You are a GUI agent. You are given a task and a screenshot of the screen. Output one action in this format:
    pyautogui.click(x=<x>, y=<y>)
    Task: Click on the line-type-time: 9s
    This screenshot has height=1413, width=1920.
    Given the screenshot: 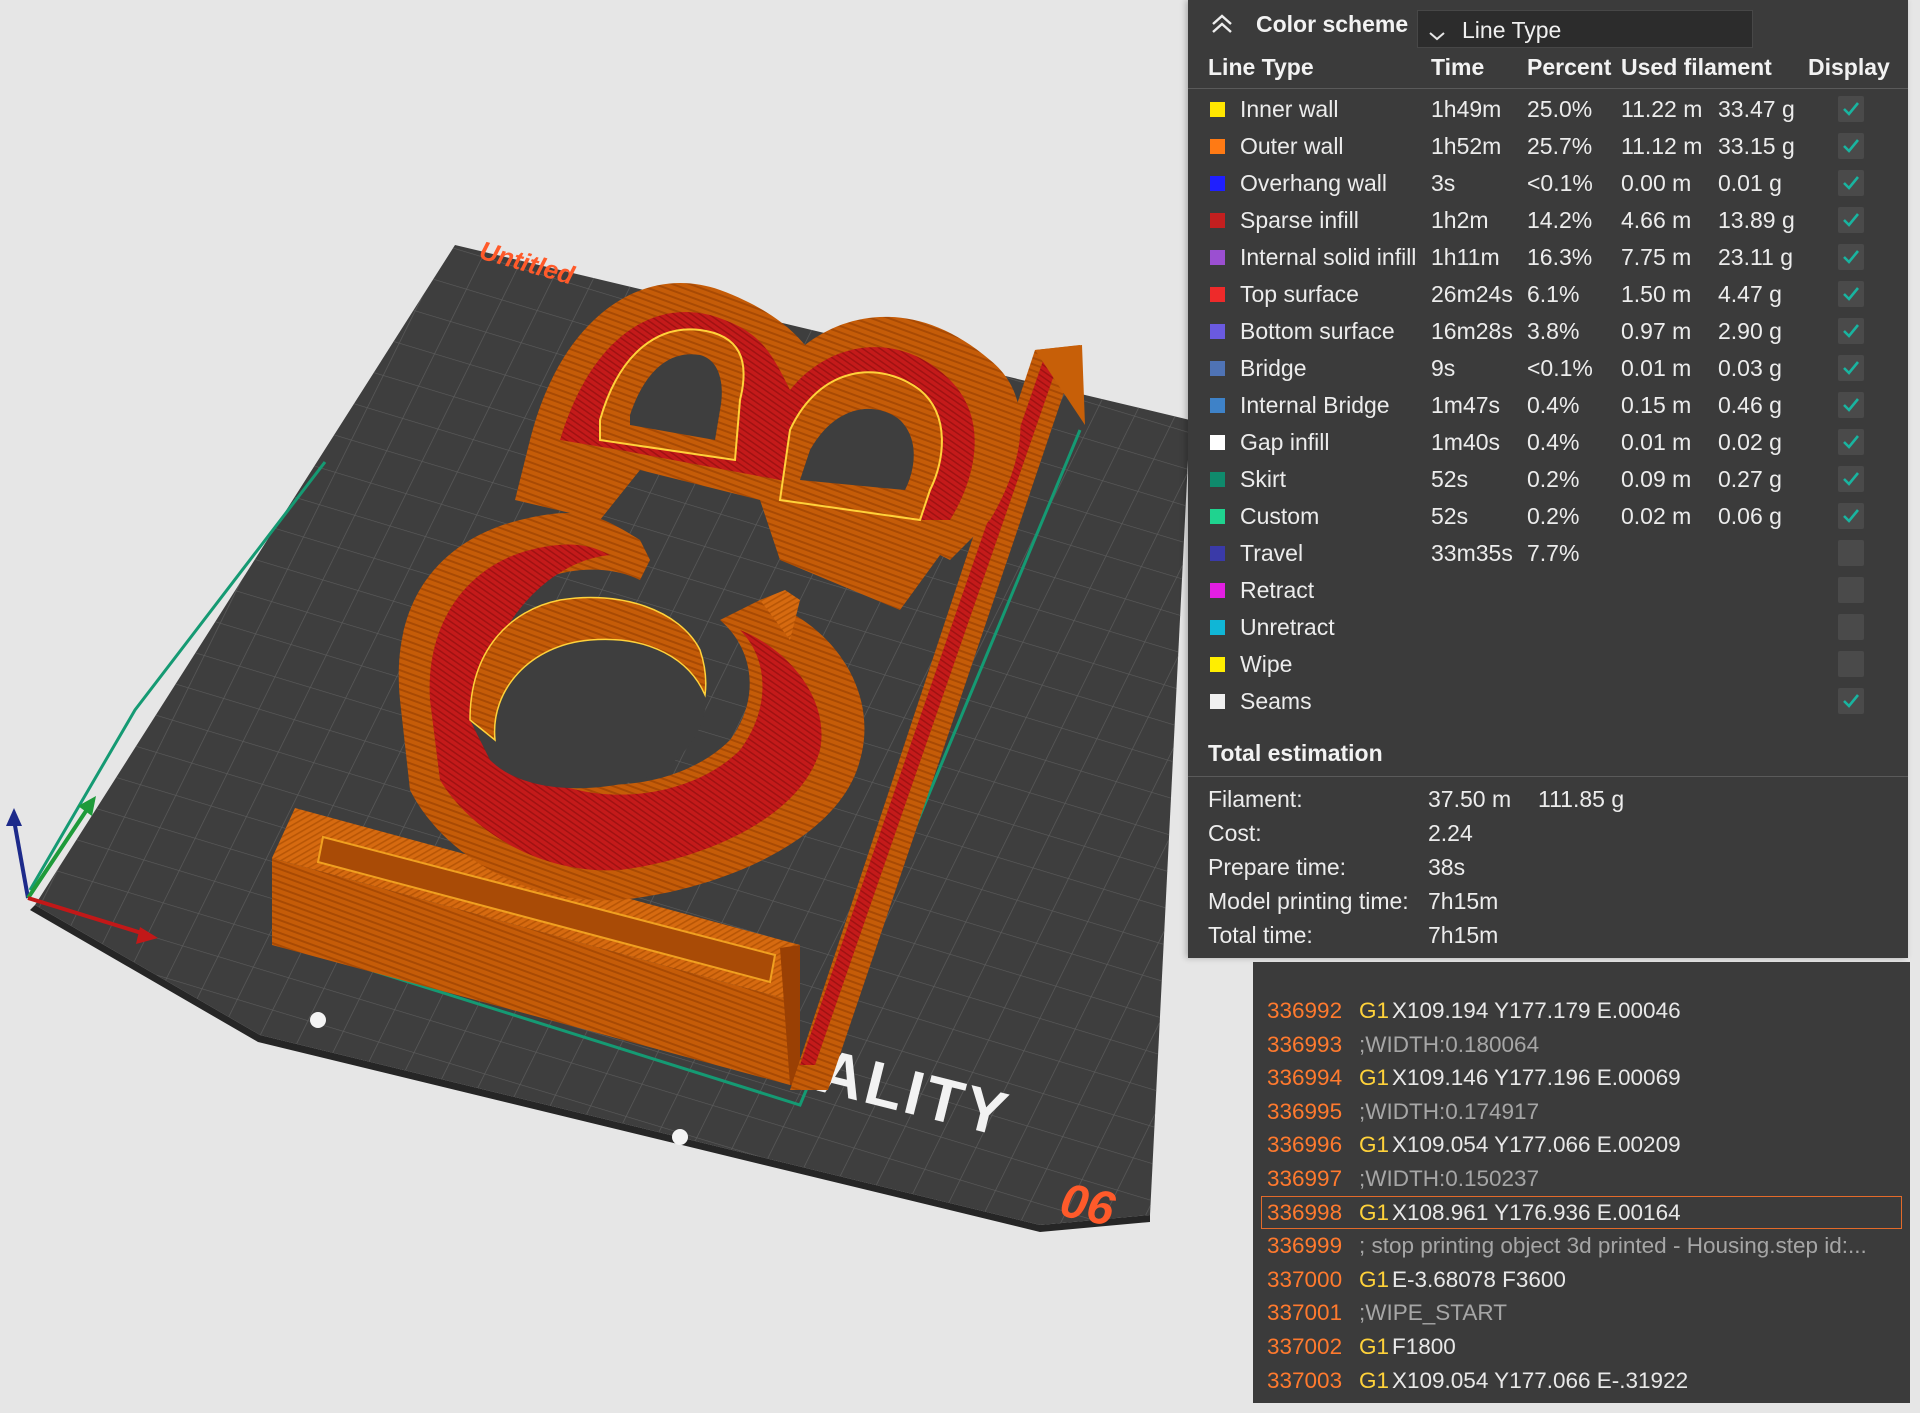 What is the action you would take?
    pyautogui.click(x=1443, y=368)
    